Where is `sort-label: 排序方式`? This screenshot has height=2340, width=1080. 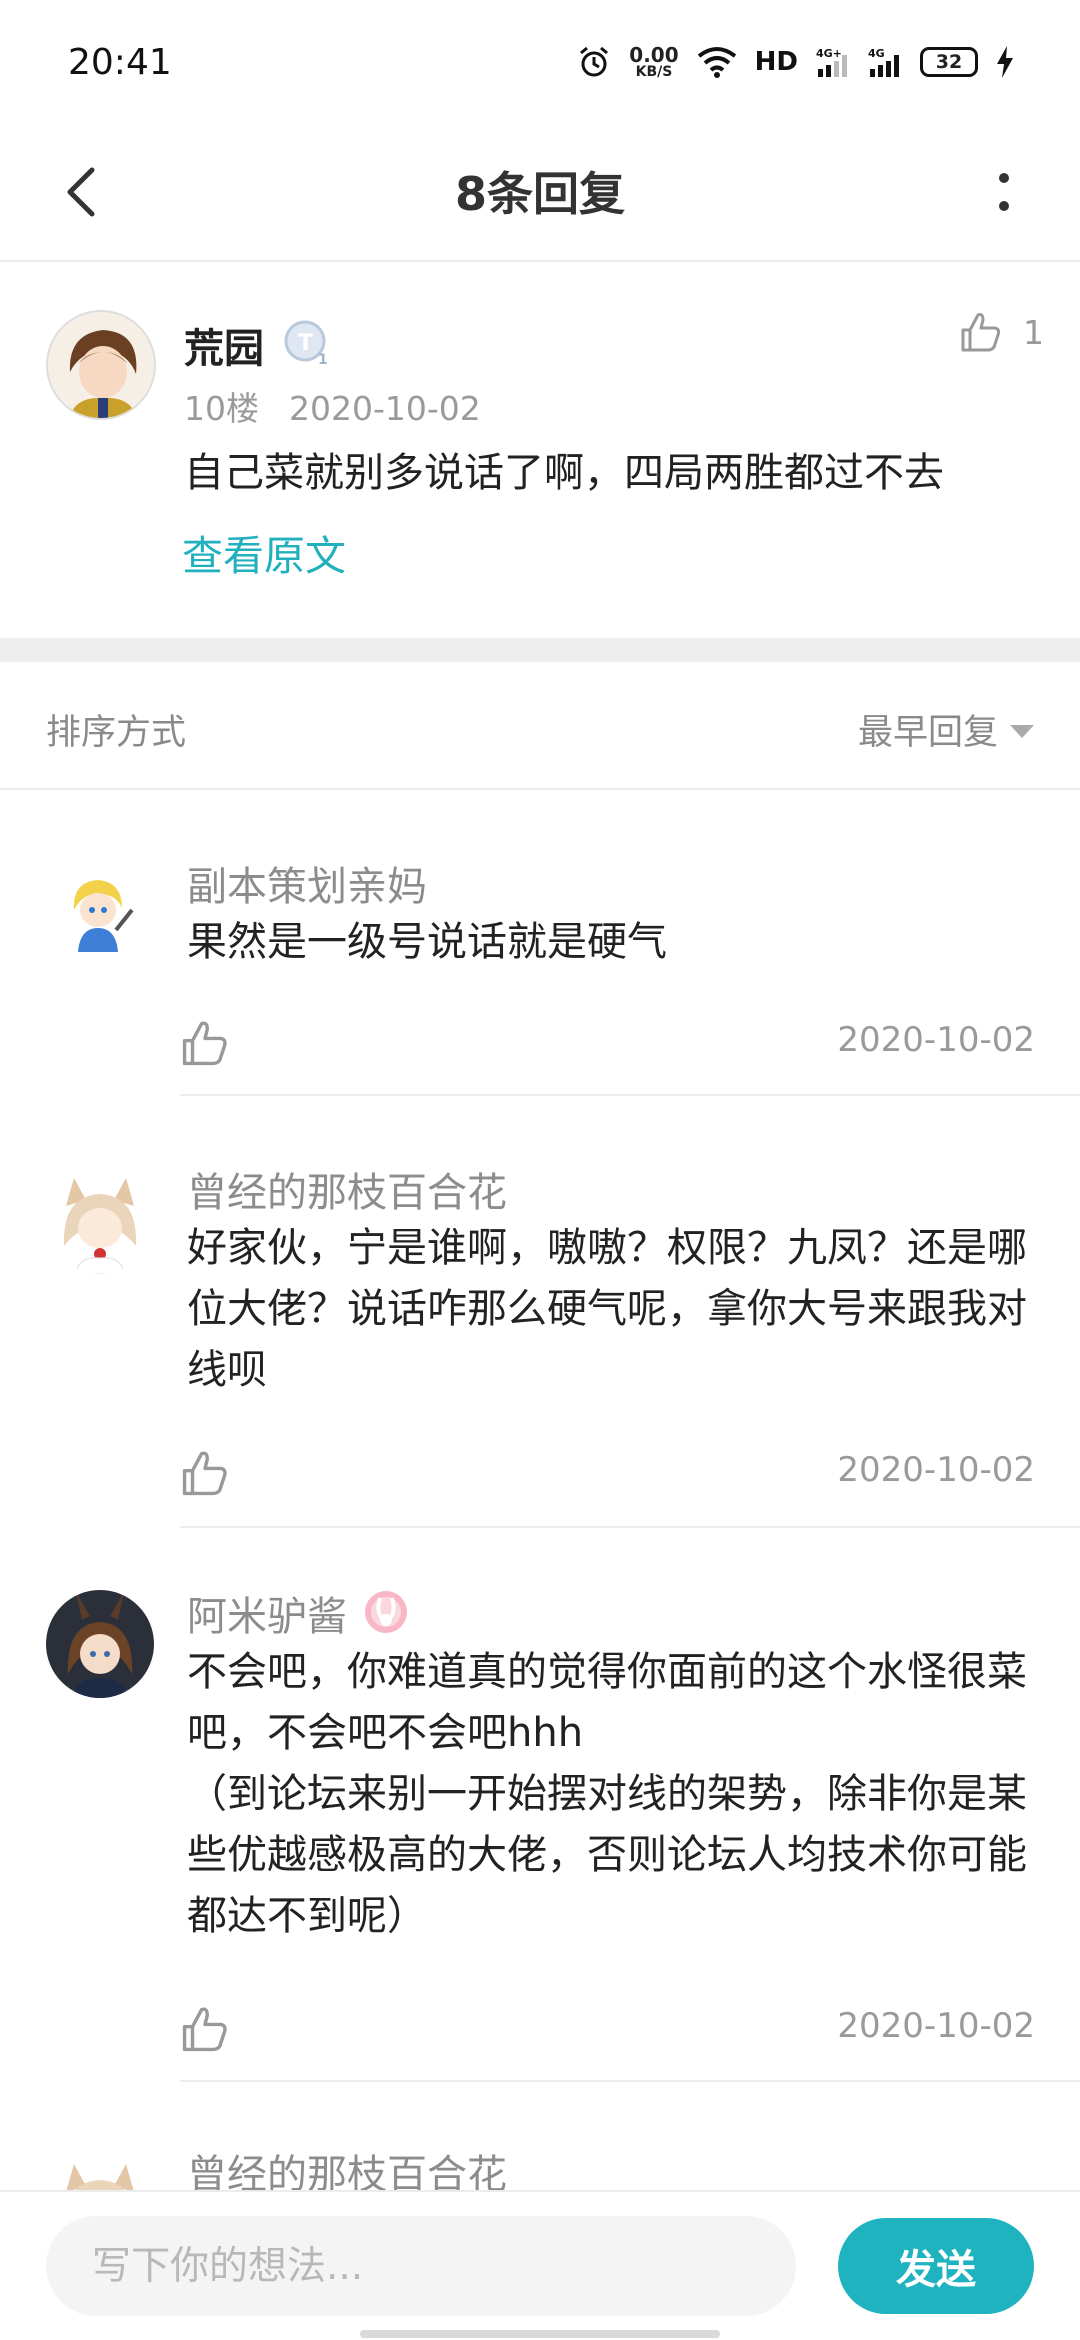
sort-label: 排序方式 is located at coordinates (116, 733).